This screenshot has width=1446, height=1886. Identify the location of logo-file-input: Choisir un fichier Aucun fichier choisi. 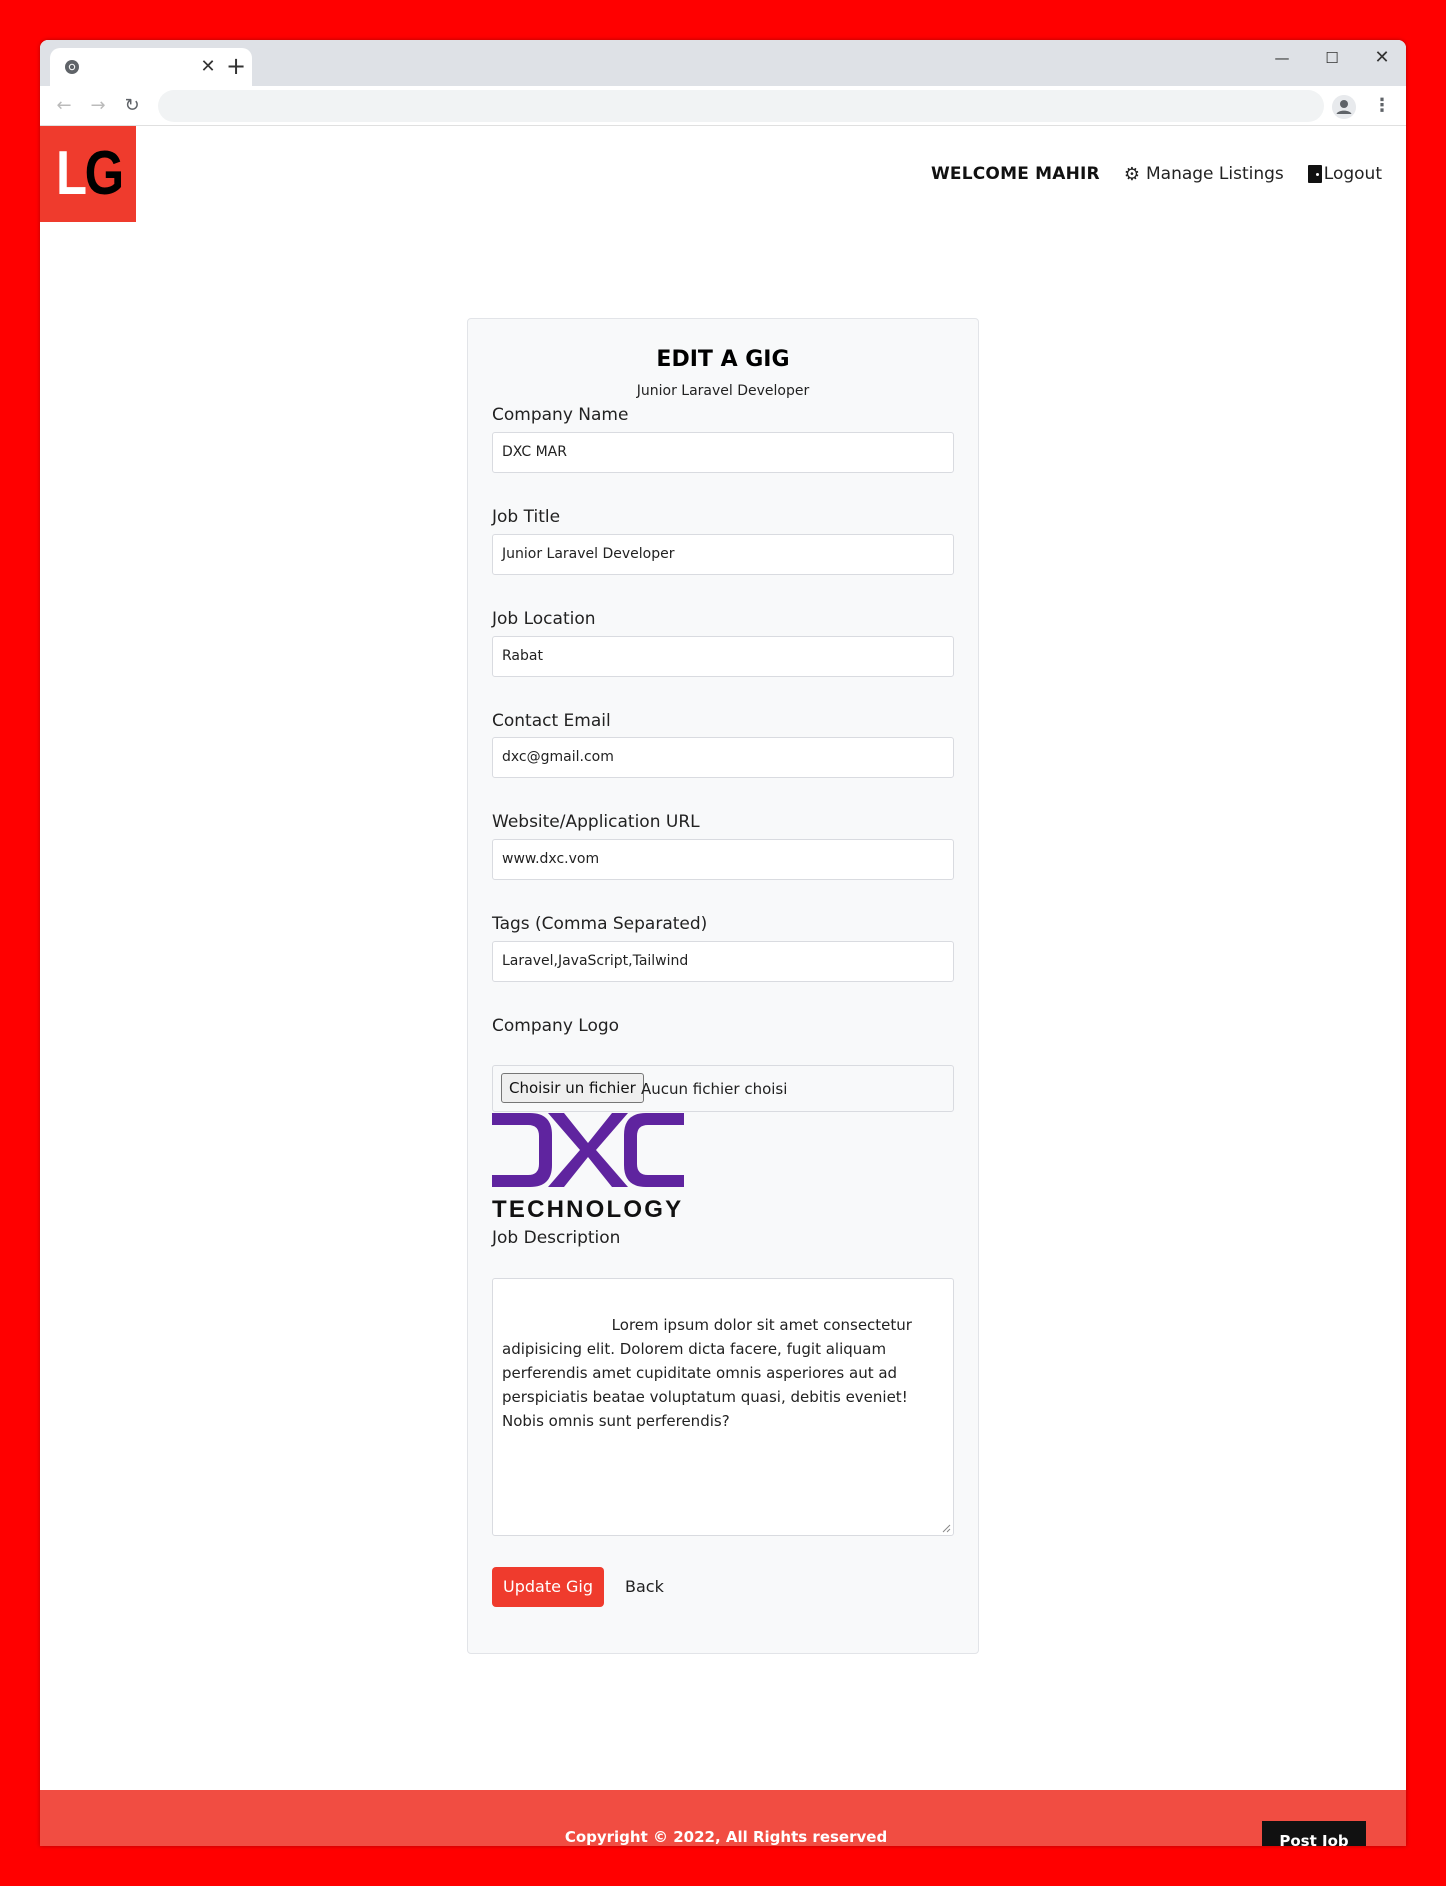
(723, 1088).